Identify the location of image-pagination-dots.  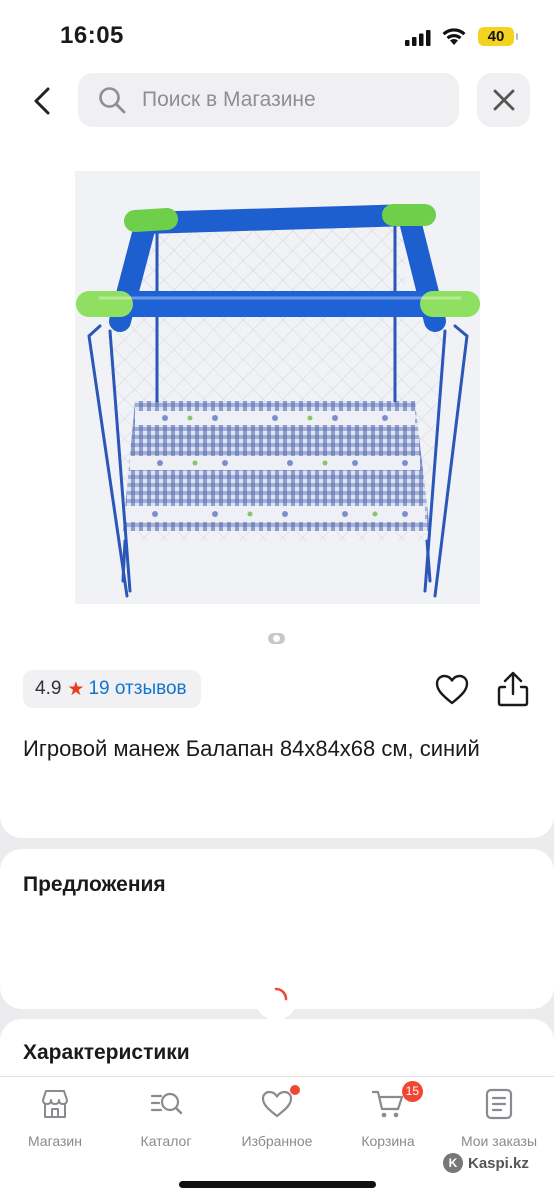
(276, 638).